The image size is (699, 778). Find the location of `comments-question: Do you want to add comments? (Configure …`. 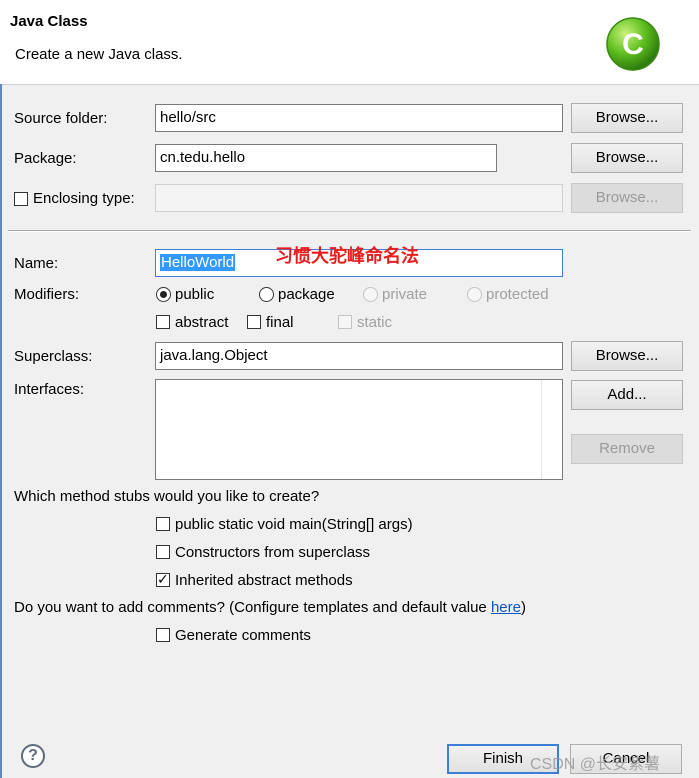

comments-question: Do you want to add comments? (Configure … is located at coordinates (270, 607).